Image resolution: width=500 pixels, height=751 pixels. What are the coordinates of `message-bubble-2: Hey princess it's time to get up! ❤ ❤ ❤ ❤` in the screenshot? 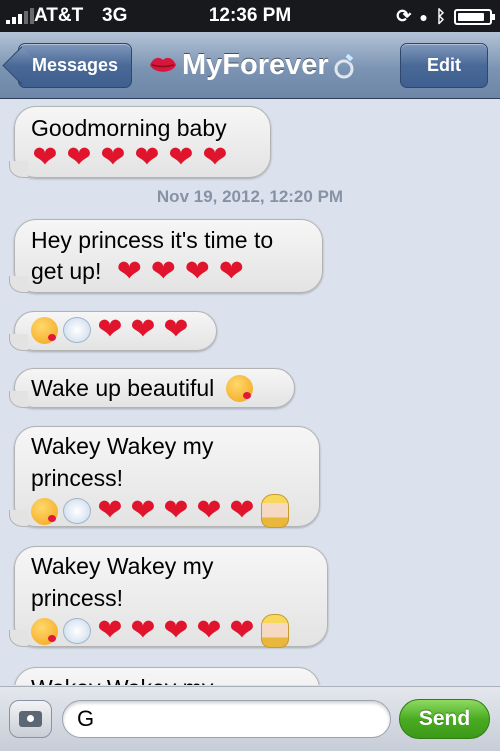 It's located at (166, 256).